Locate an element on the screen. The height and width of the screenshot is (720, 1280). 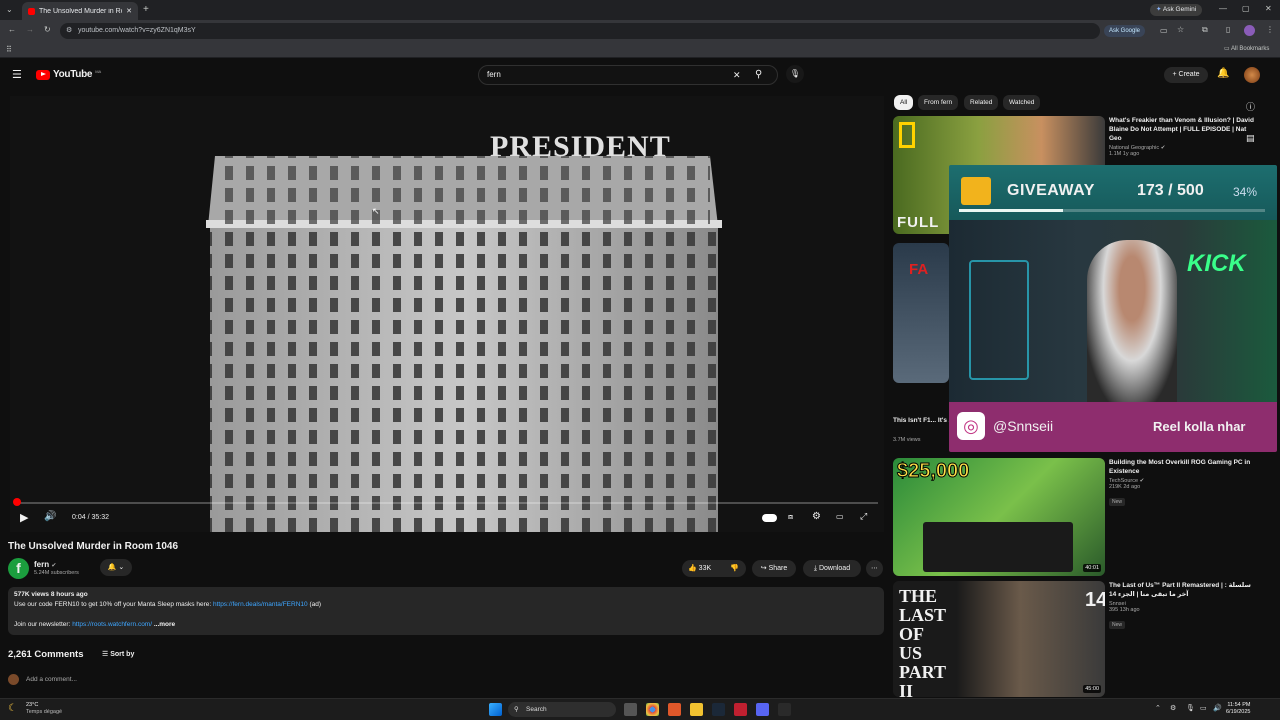
discord-icon is located at coordinates (762, 709).